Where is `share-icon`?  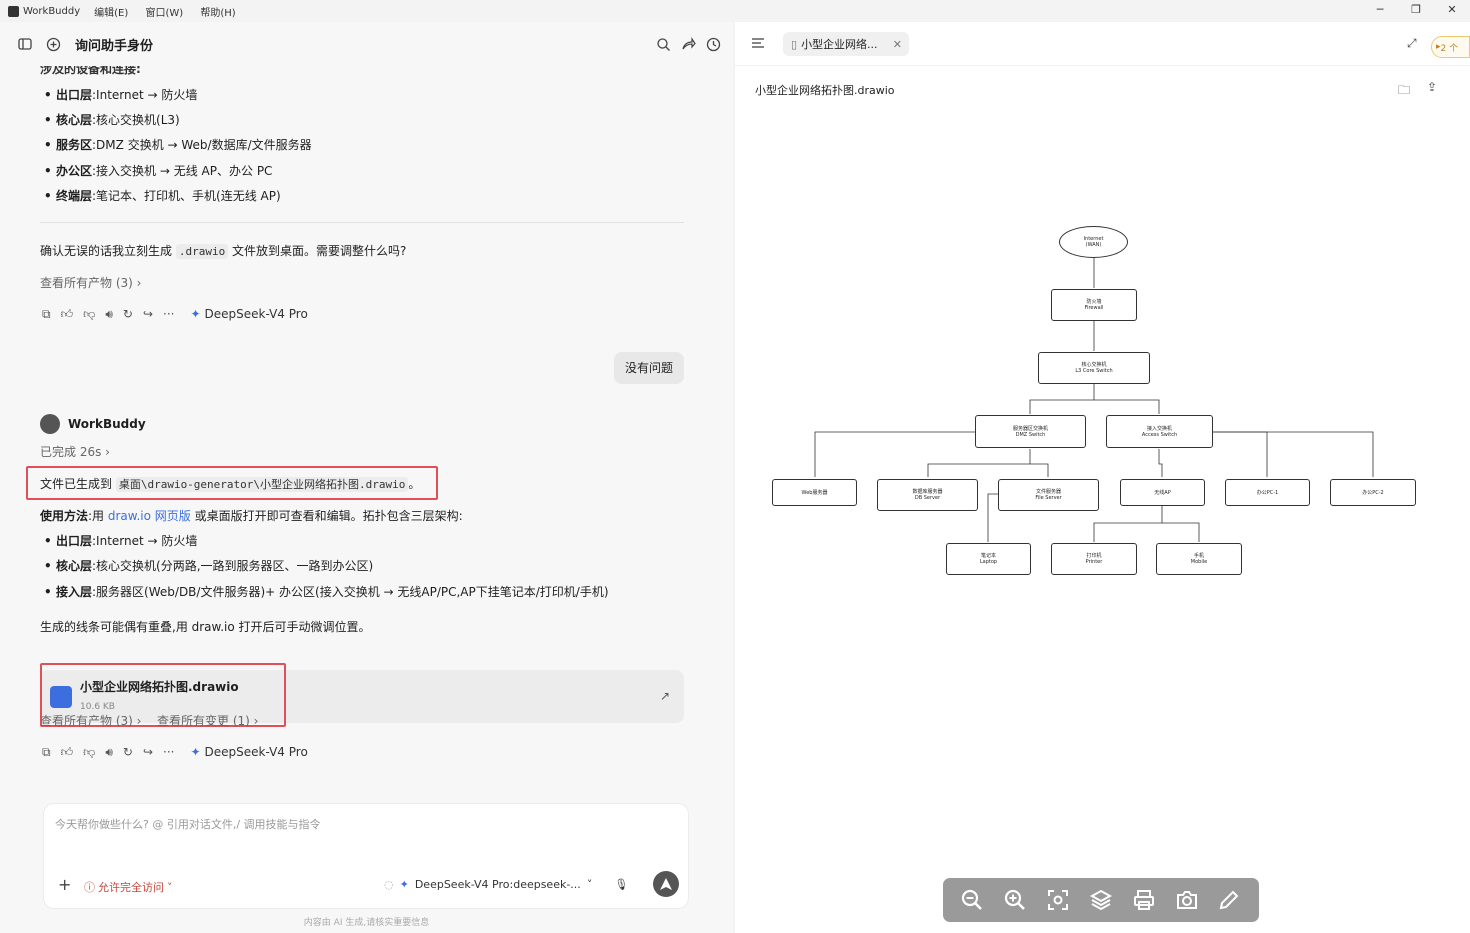 share-icon is located at coordinates (688, 44).